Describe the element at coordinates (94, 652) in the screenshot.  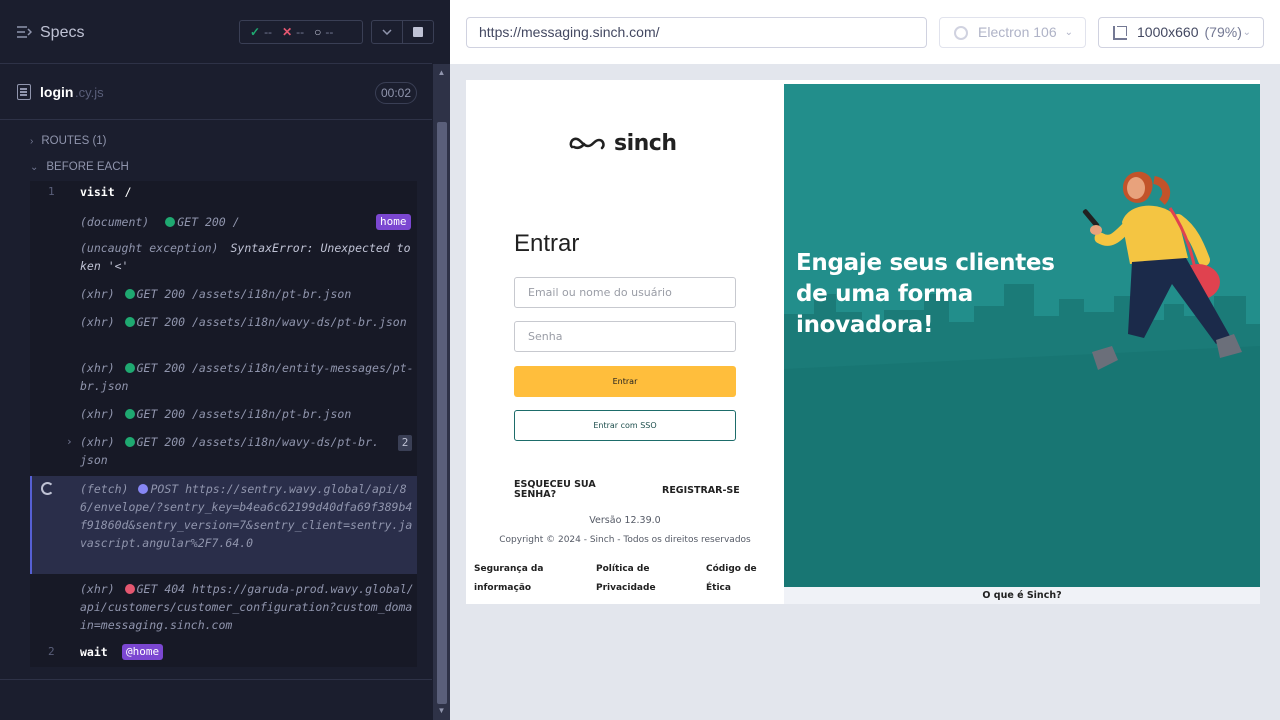
I see `command-name: wait` at that location.